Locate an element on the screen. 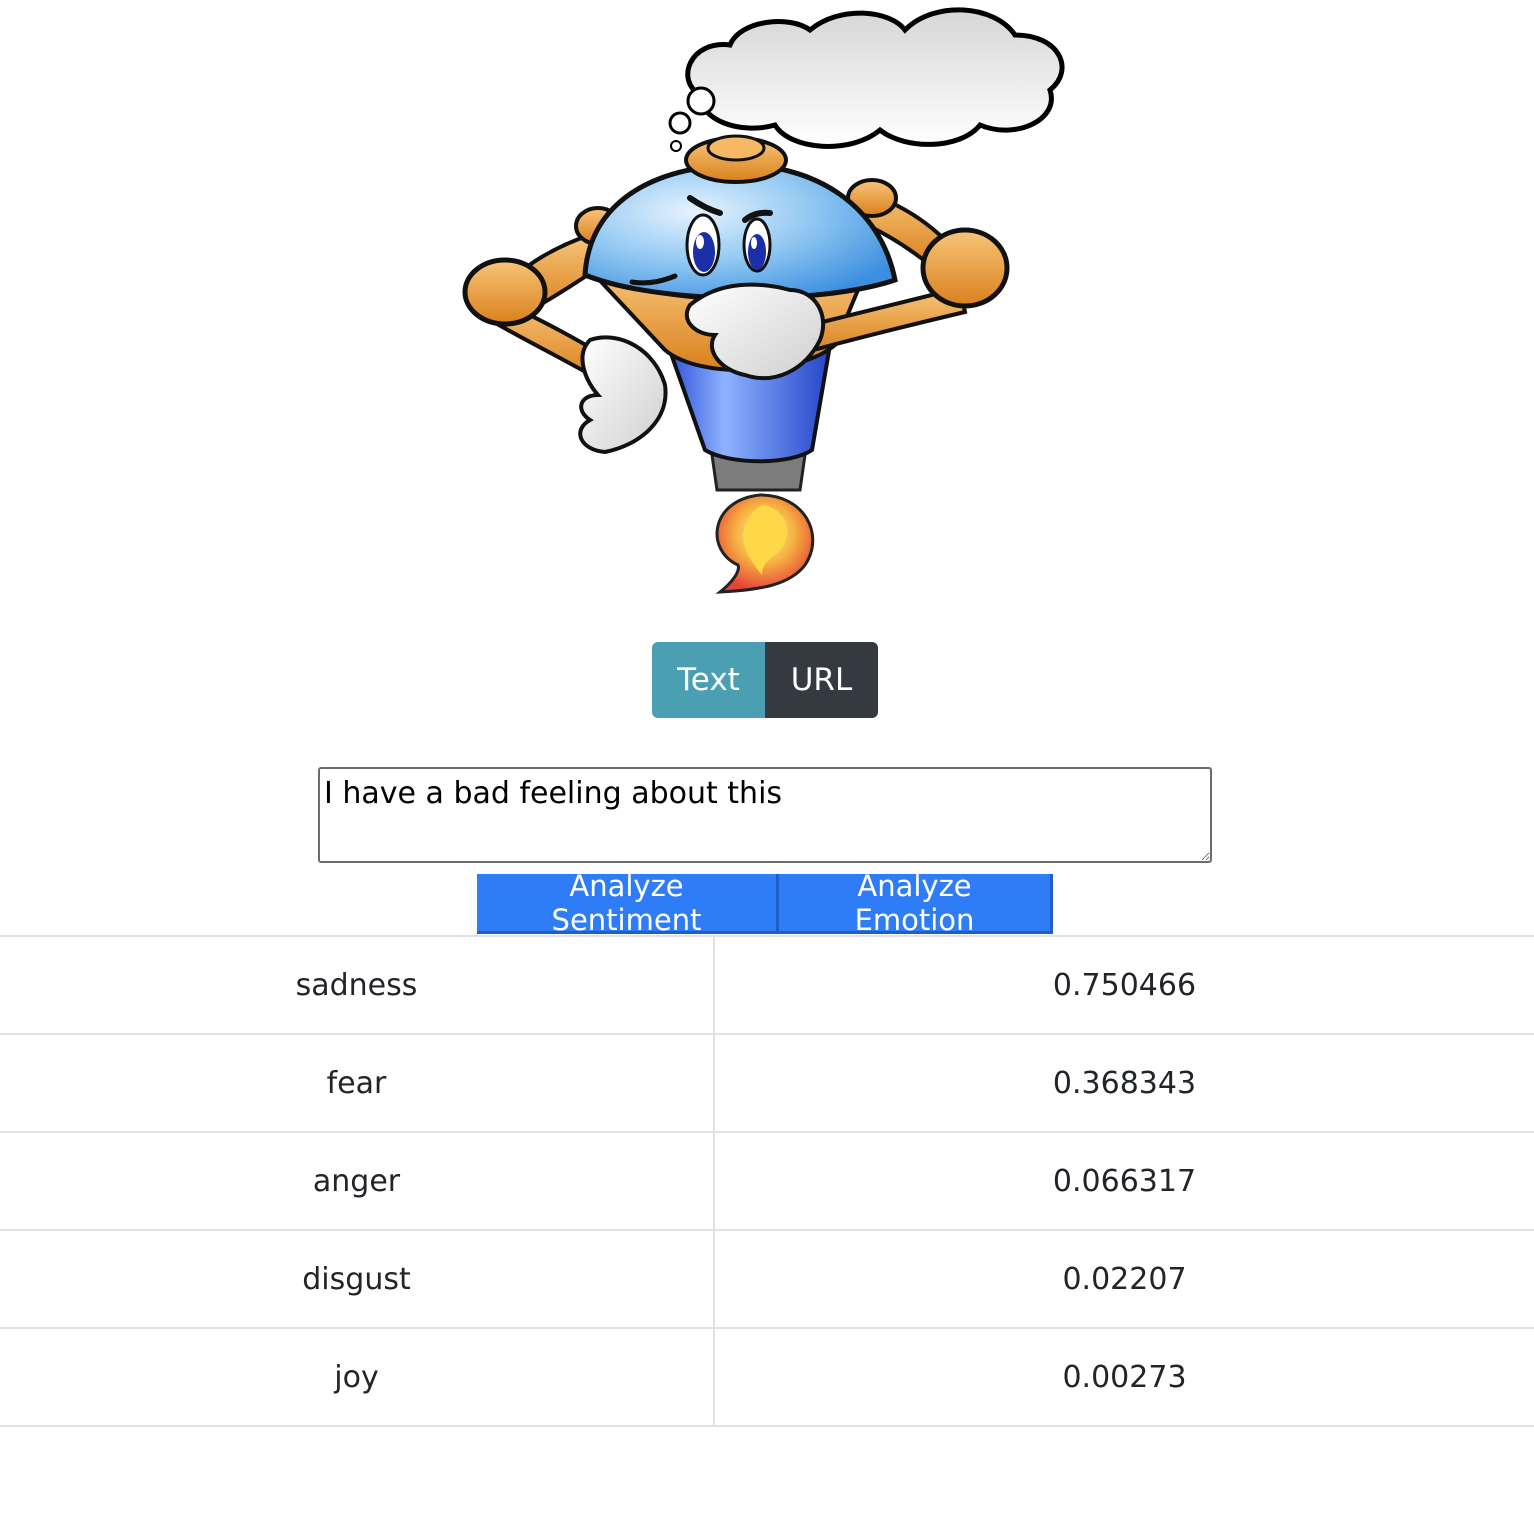 The width and height of the screenshot is (1534, 1538). table-row: sadness 0.750466 is located at coordinates (767, 985).